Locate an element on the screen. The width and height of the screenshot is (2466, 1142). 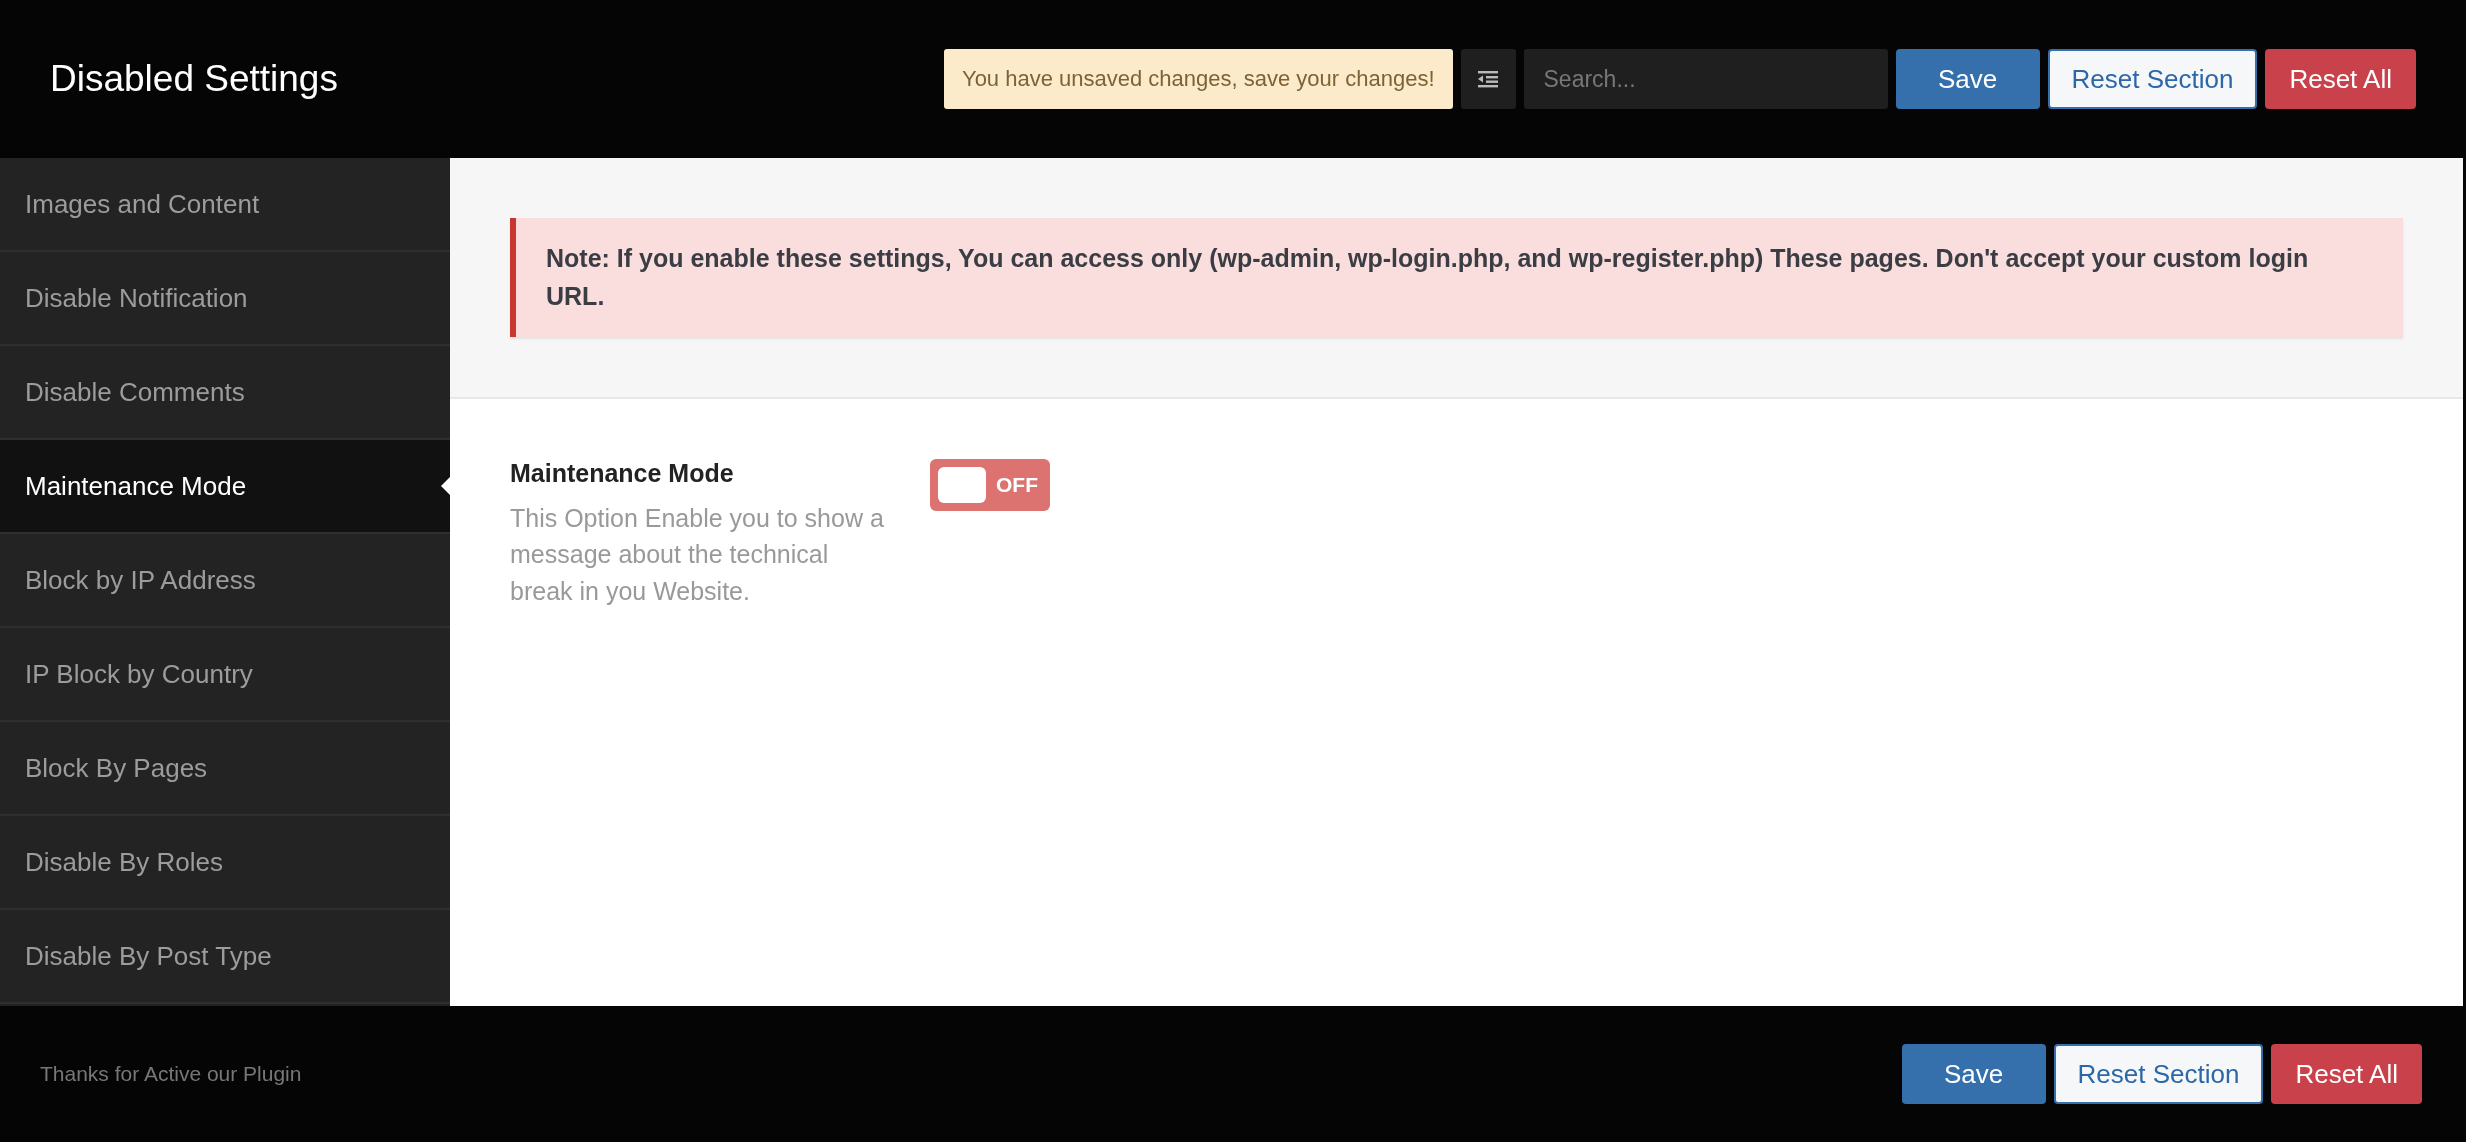
unsaved-notice: You have unsaved changes, save your changes! is located at coordinates (1198, 79).